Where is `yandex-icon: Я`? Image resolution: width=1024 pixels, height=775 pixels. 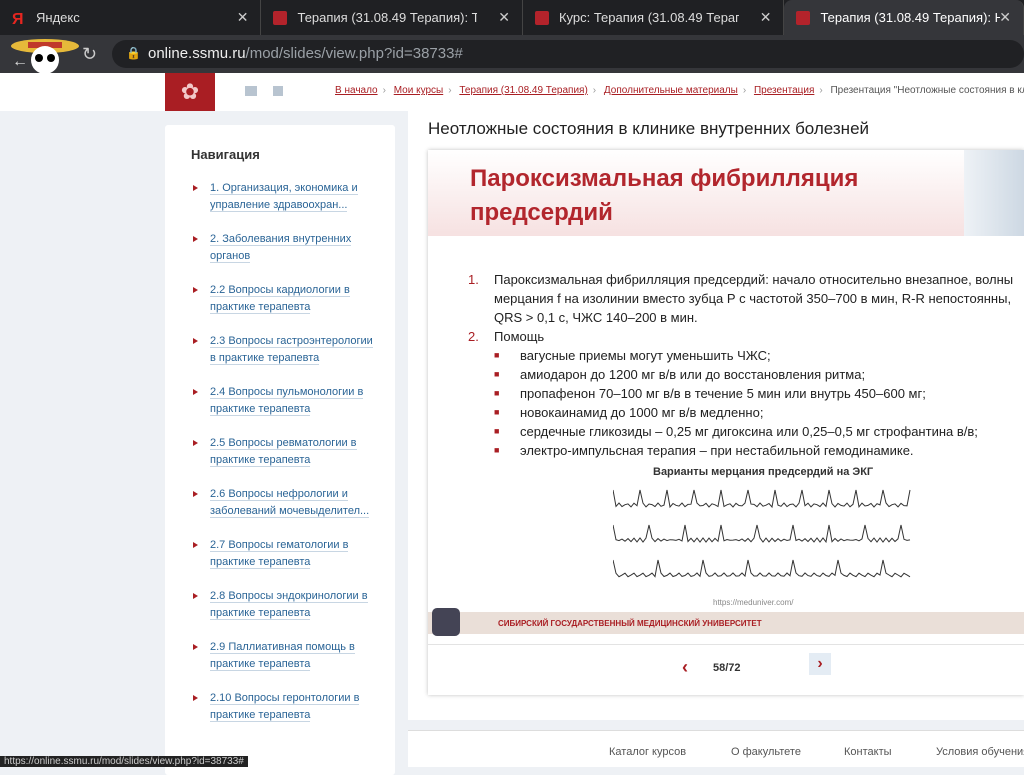
yandex-icon: Я is located at coordinates (18, 19).